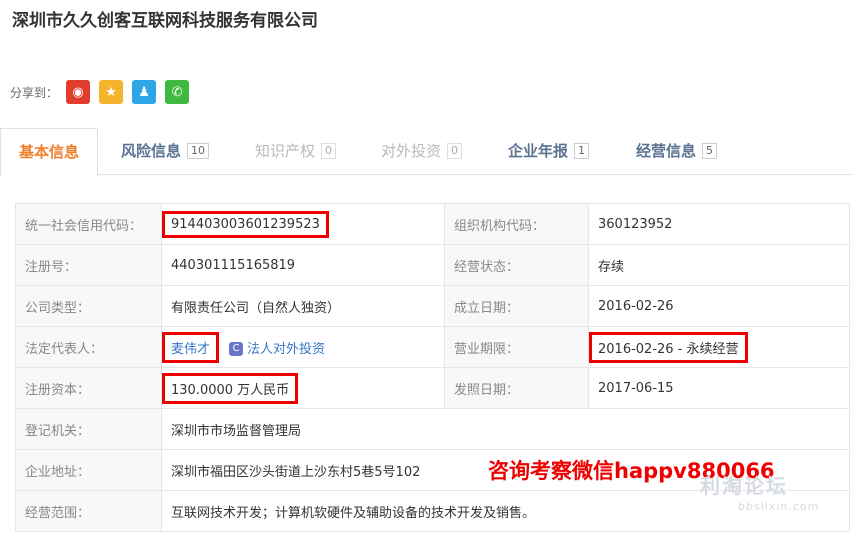 The height and width of the screenshot is (534, 853). I want to click on share-label: 分享到：, so click(34, 92).